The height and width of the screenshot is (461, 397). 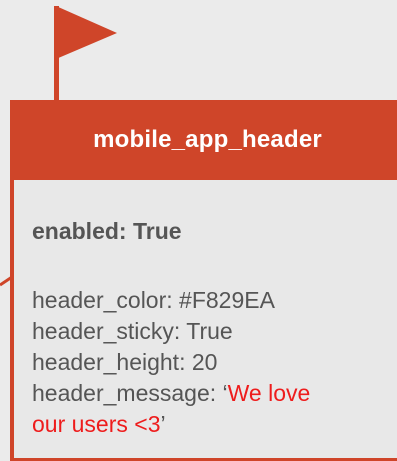 What do you see at coordinates (269, 393) in the screenshot?
I see `header-message-value-part1: We love` at bounding box center [269, 393].